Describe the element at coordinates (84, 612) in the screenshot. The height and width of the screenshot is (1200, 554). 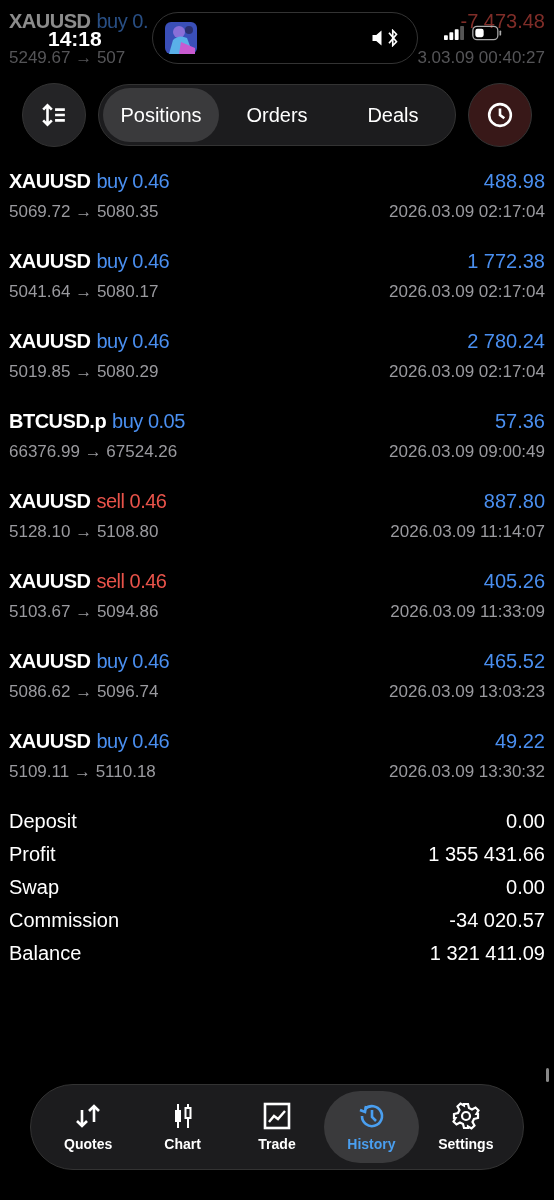
I see `deal-prices: 5103.67 → 5094.86` at that location.